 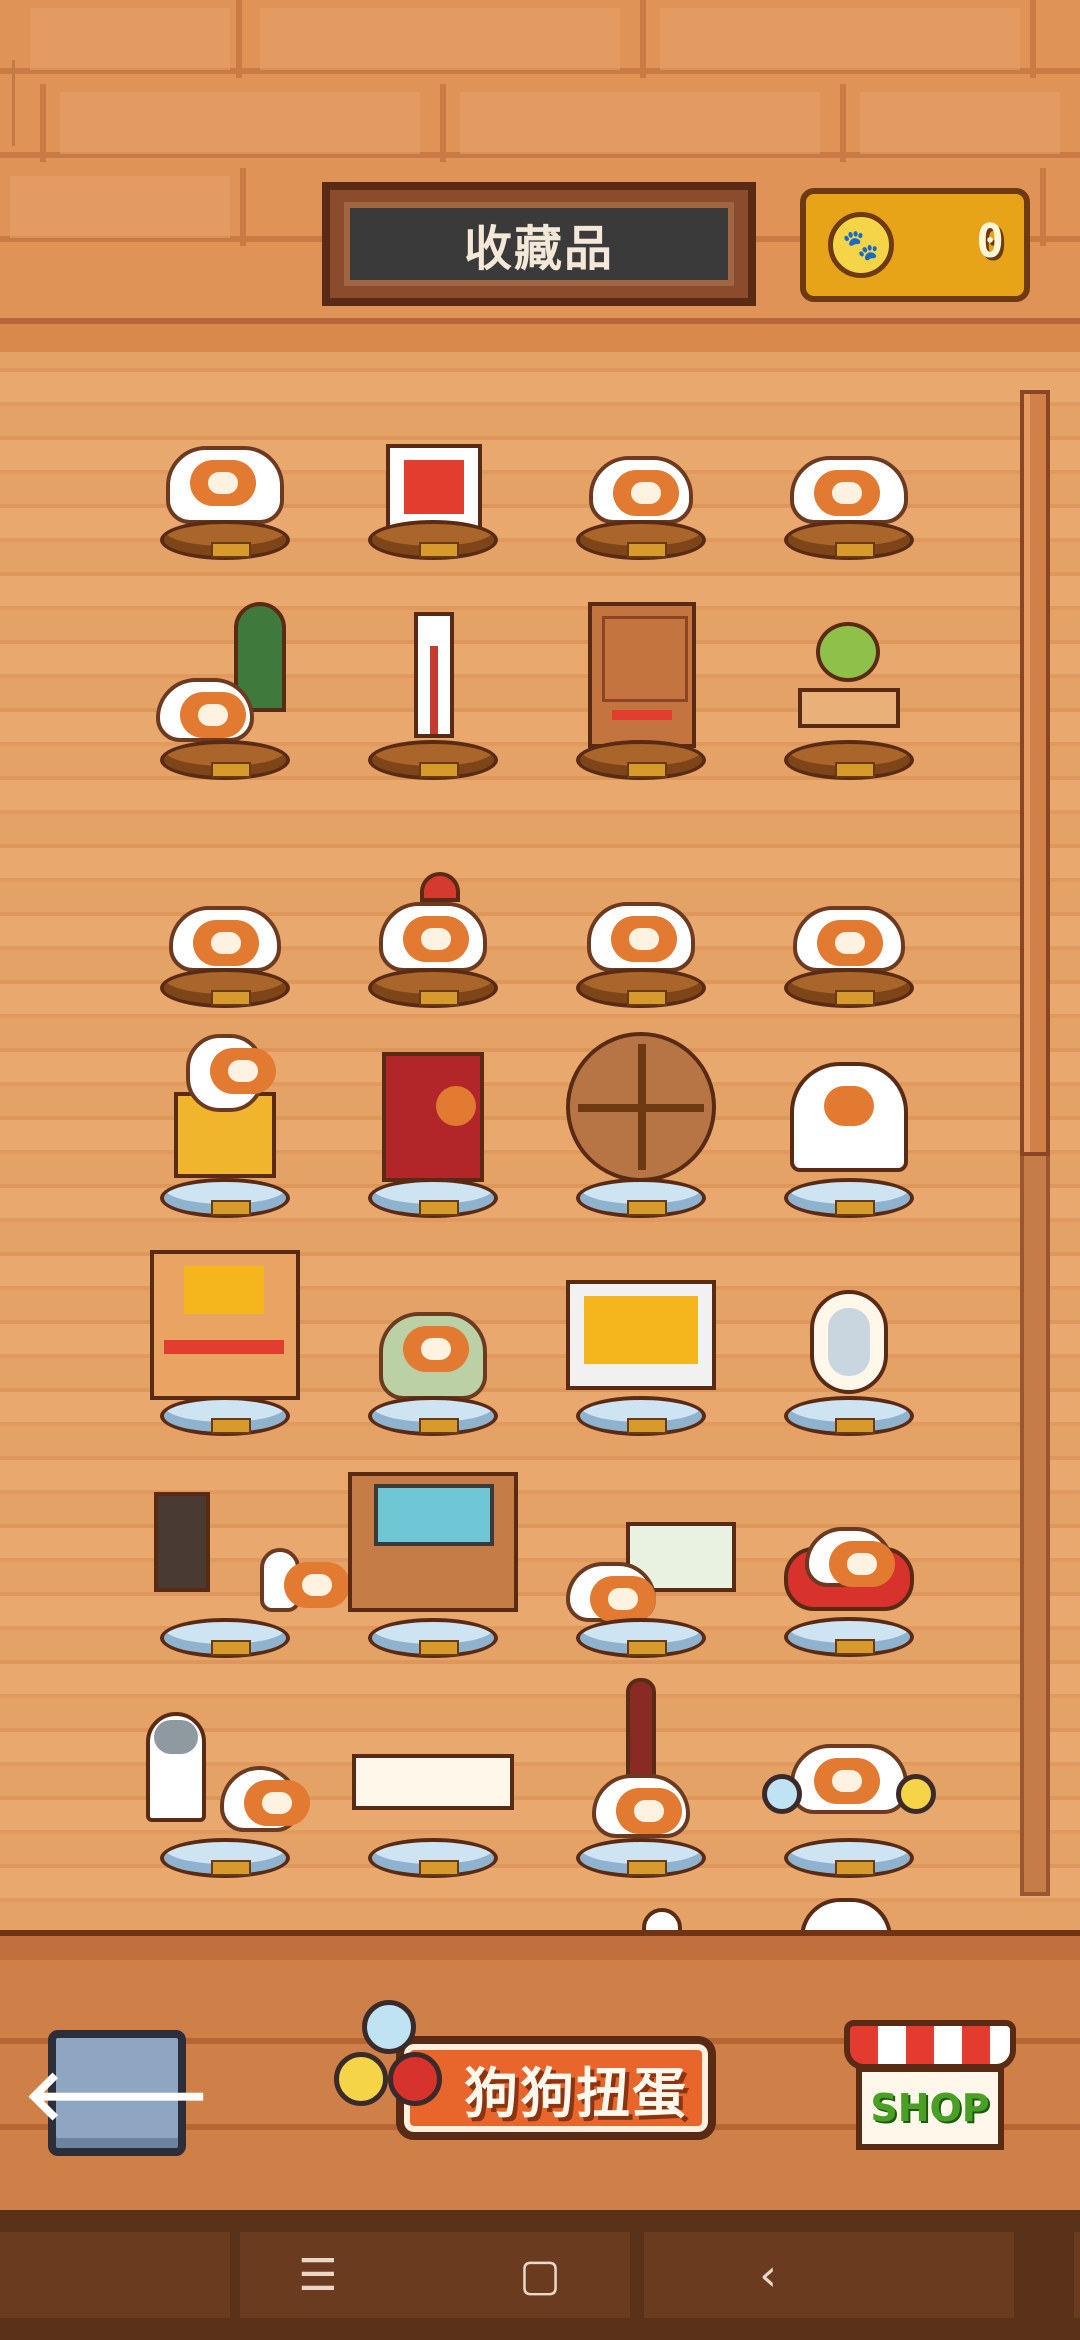 What do you see at coordinates (990, 241) in the screenshot?
I see `coin-amount: 0` at bounding box center [990, 241].